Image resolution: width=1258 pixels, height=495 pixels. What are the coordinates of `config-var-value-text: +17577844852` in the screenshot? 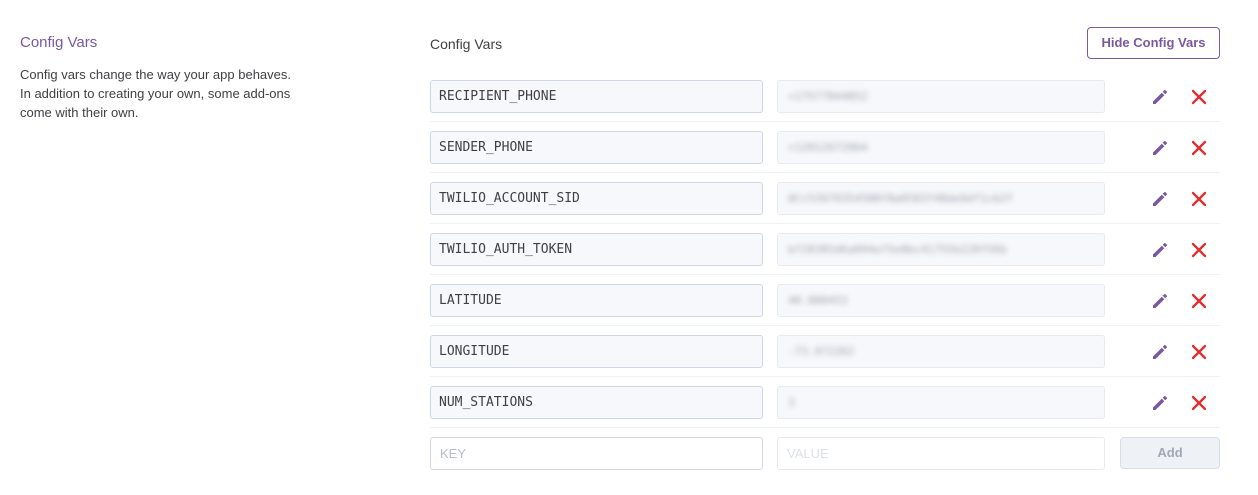 It's located at (828, 96).